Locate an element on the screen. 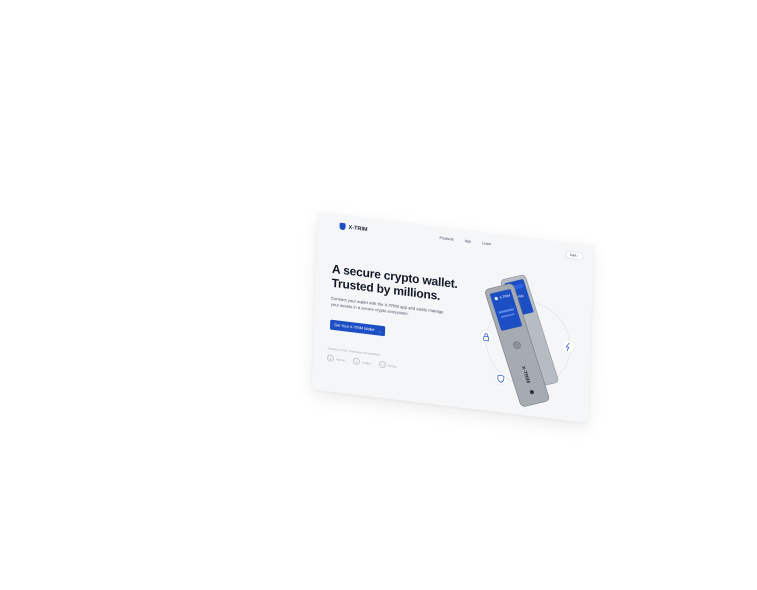  lock-icon is located at coordinates (486, 336).